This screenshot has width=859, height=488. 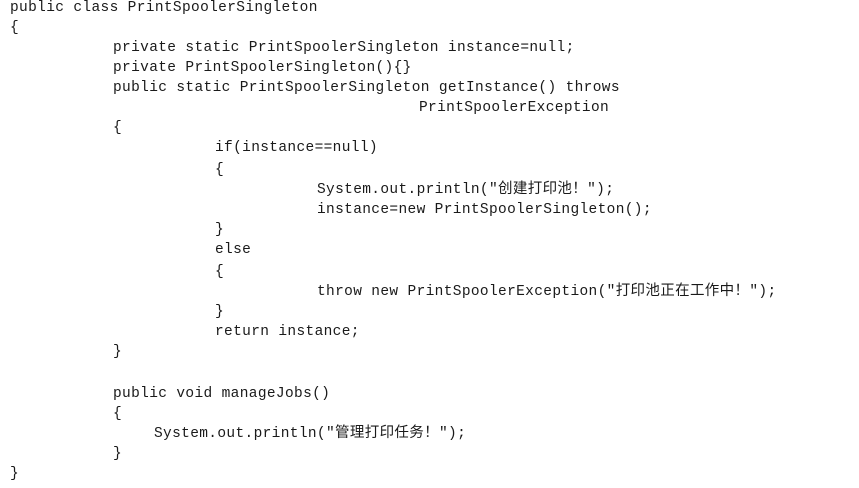 I want to click on code-line-managejobs-signature: public void manageJobs(), so click(x=222, y=394).